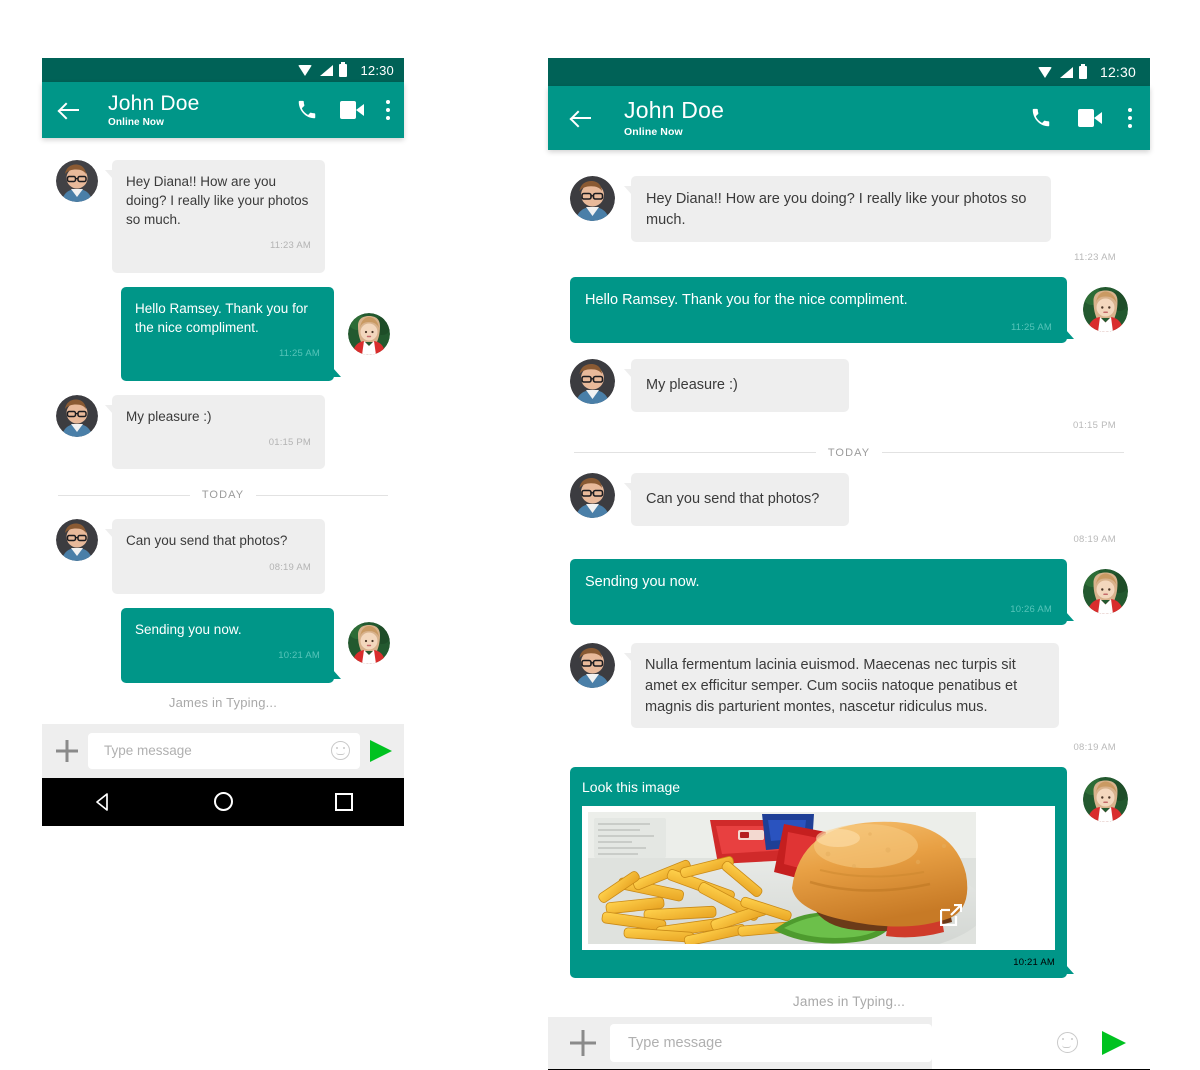 The width and height of the screenshot is (1200, 1070). I want to click on nav-home-circle-icon, so click(224, 802).